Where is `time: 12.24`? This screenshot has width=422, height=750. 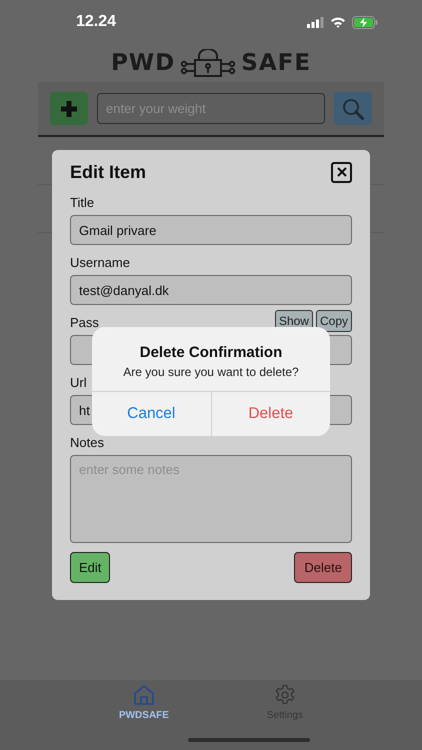 time: 12.24 is located at coordinates (96, 22).